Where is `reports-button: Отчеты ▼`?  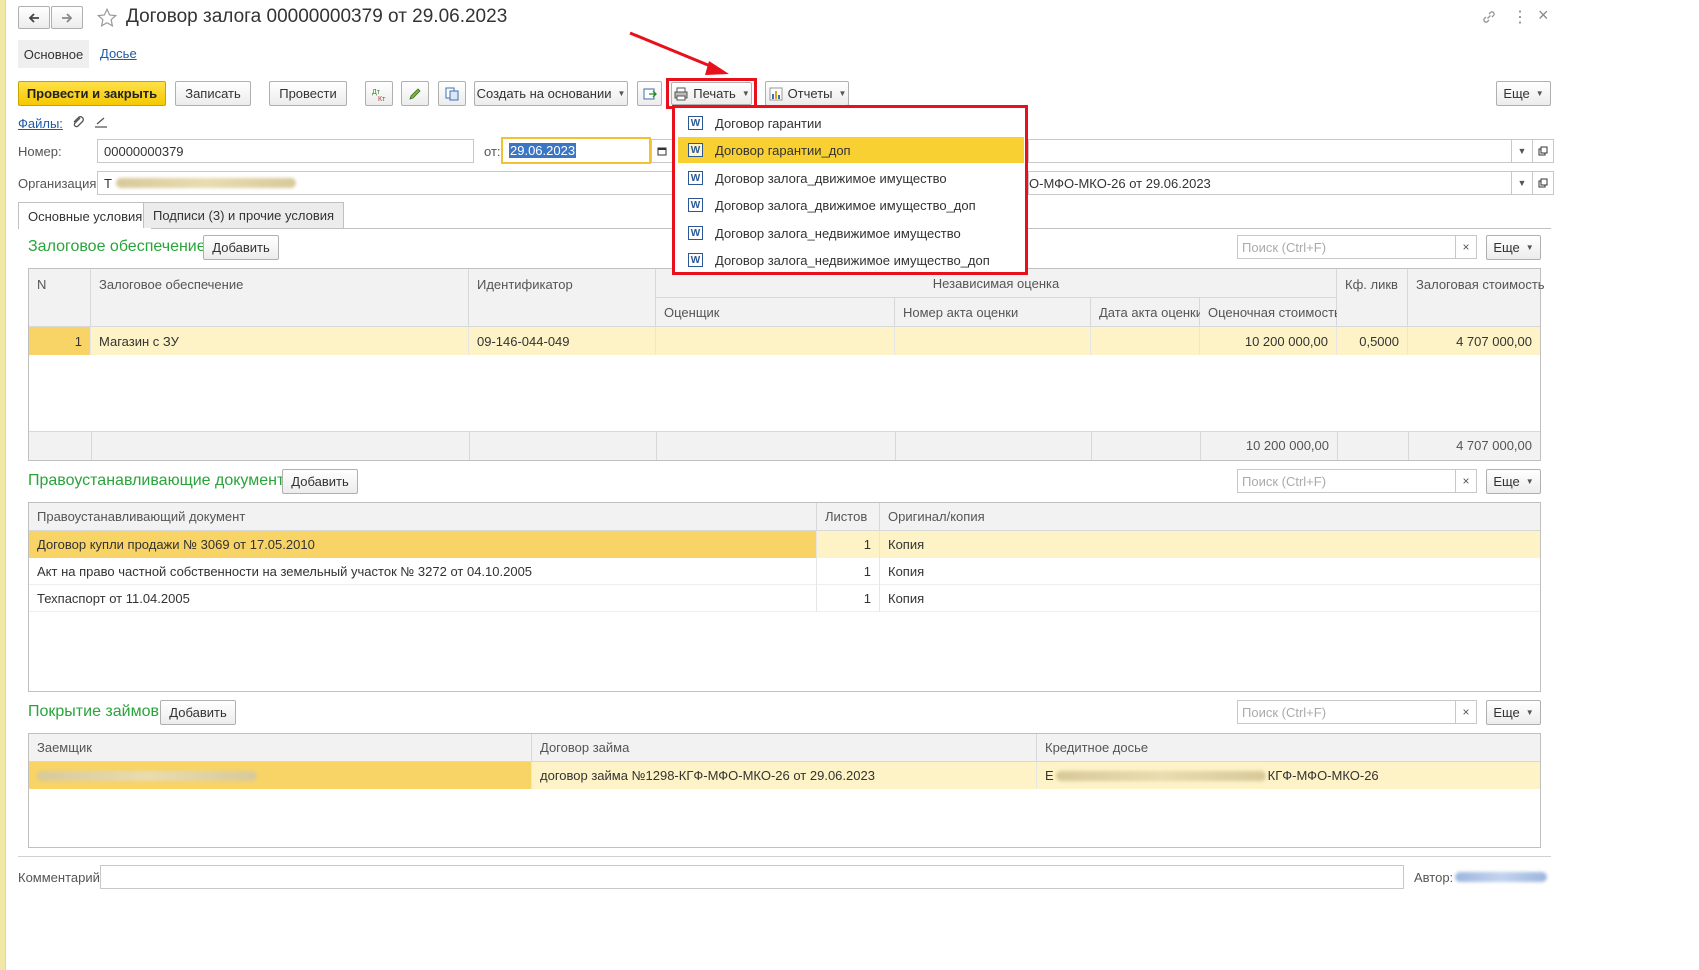
reports-button: Отчеты ▼ is located at coordinates (807, 93).